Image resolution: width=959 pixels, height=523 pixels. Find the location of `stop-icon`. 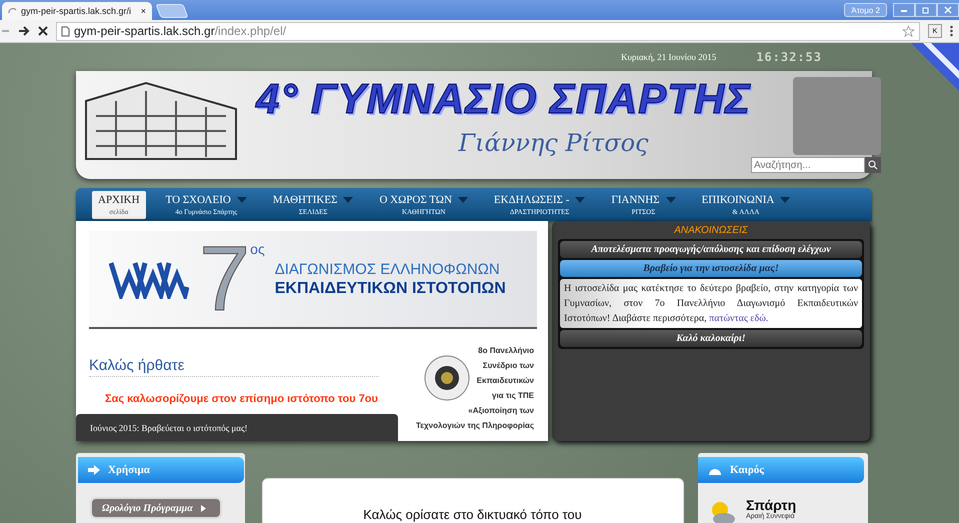

stop-icon is located at coordinates (43, 31).